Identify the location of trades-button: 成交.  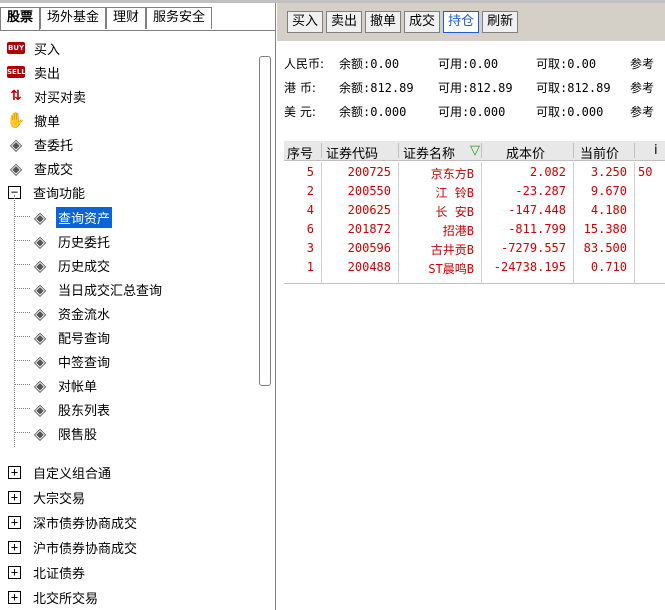
(422, 22).